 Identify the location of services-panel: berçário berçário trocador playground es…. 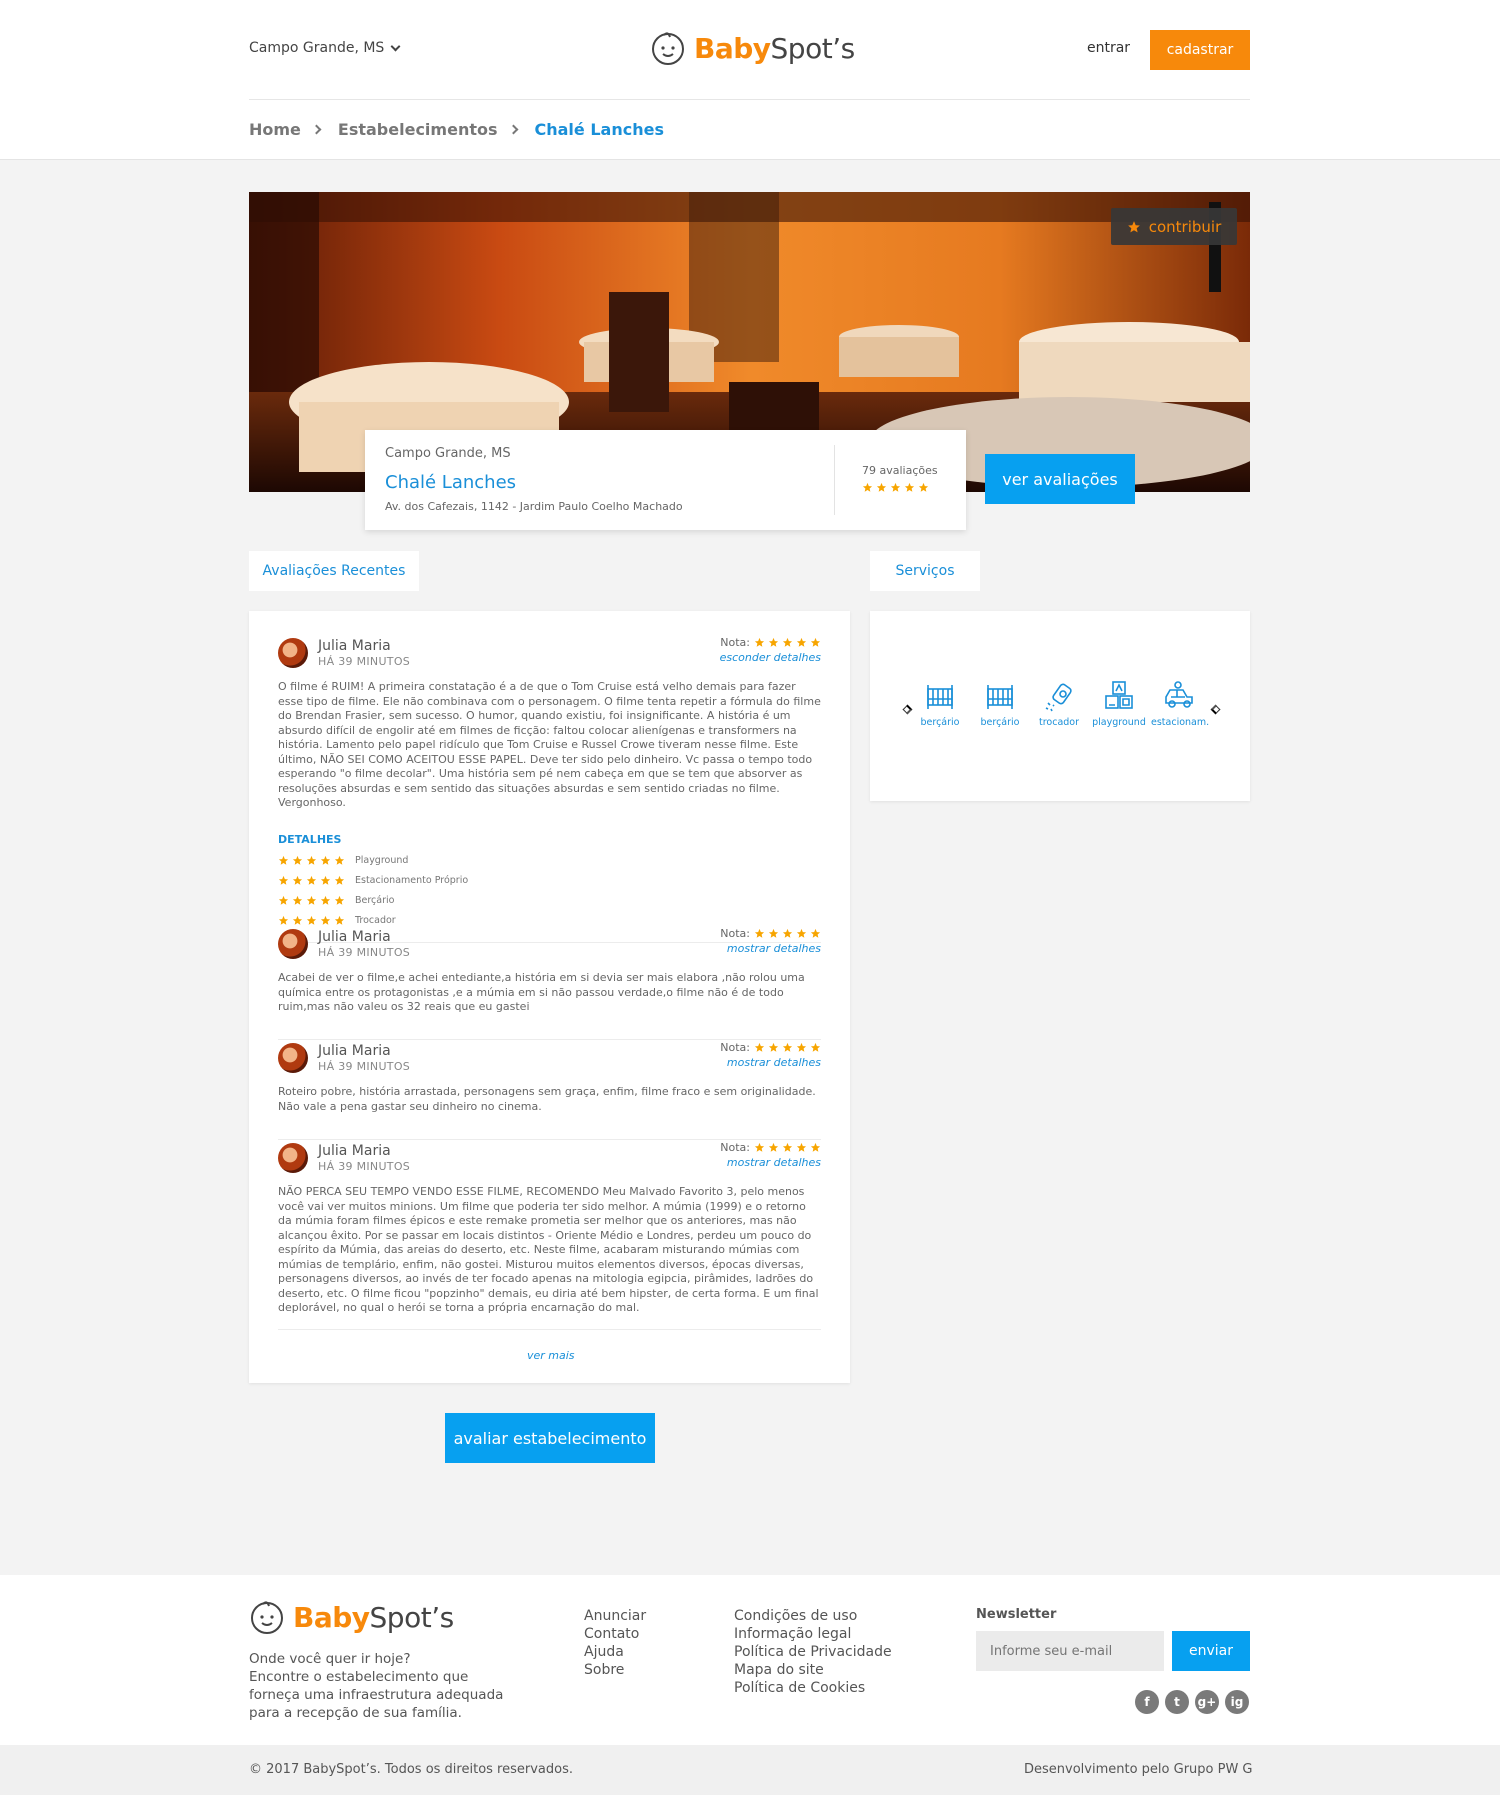
(1060, 706).